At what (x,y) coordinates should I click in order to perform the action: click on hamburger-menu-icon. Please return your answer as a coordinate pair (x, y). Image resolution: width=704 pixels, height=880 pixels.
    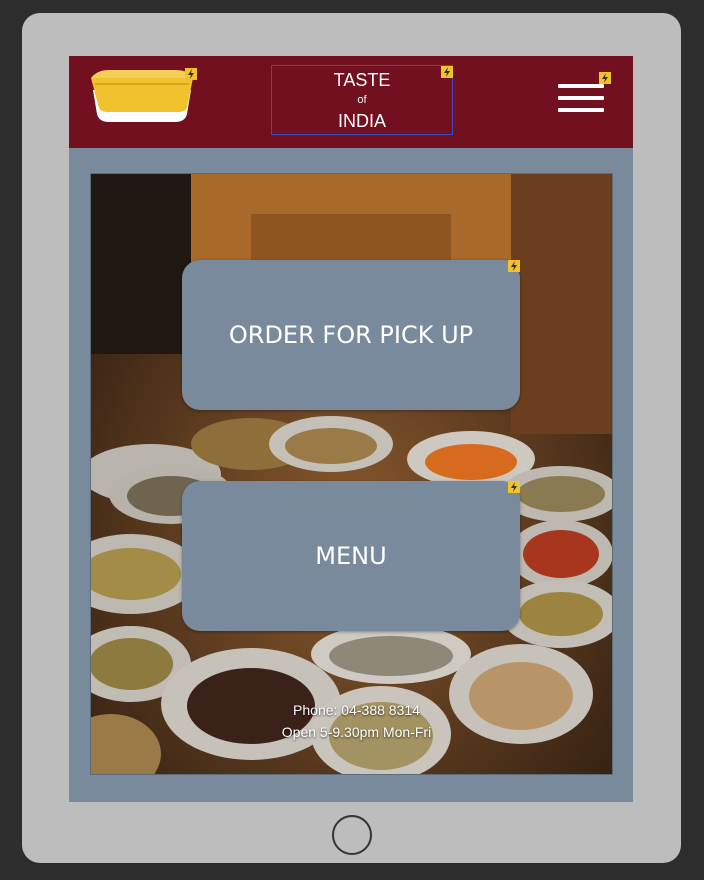
    Looking at the image, I should click on (581, 99).